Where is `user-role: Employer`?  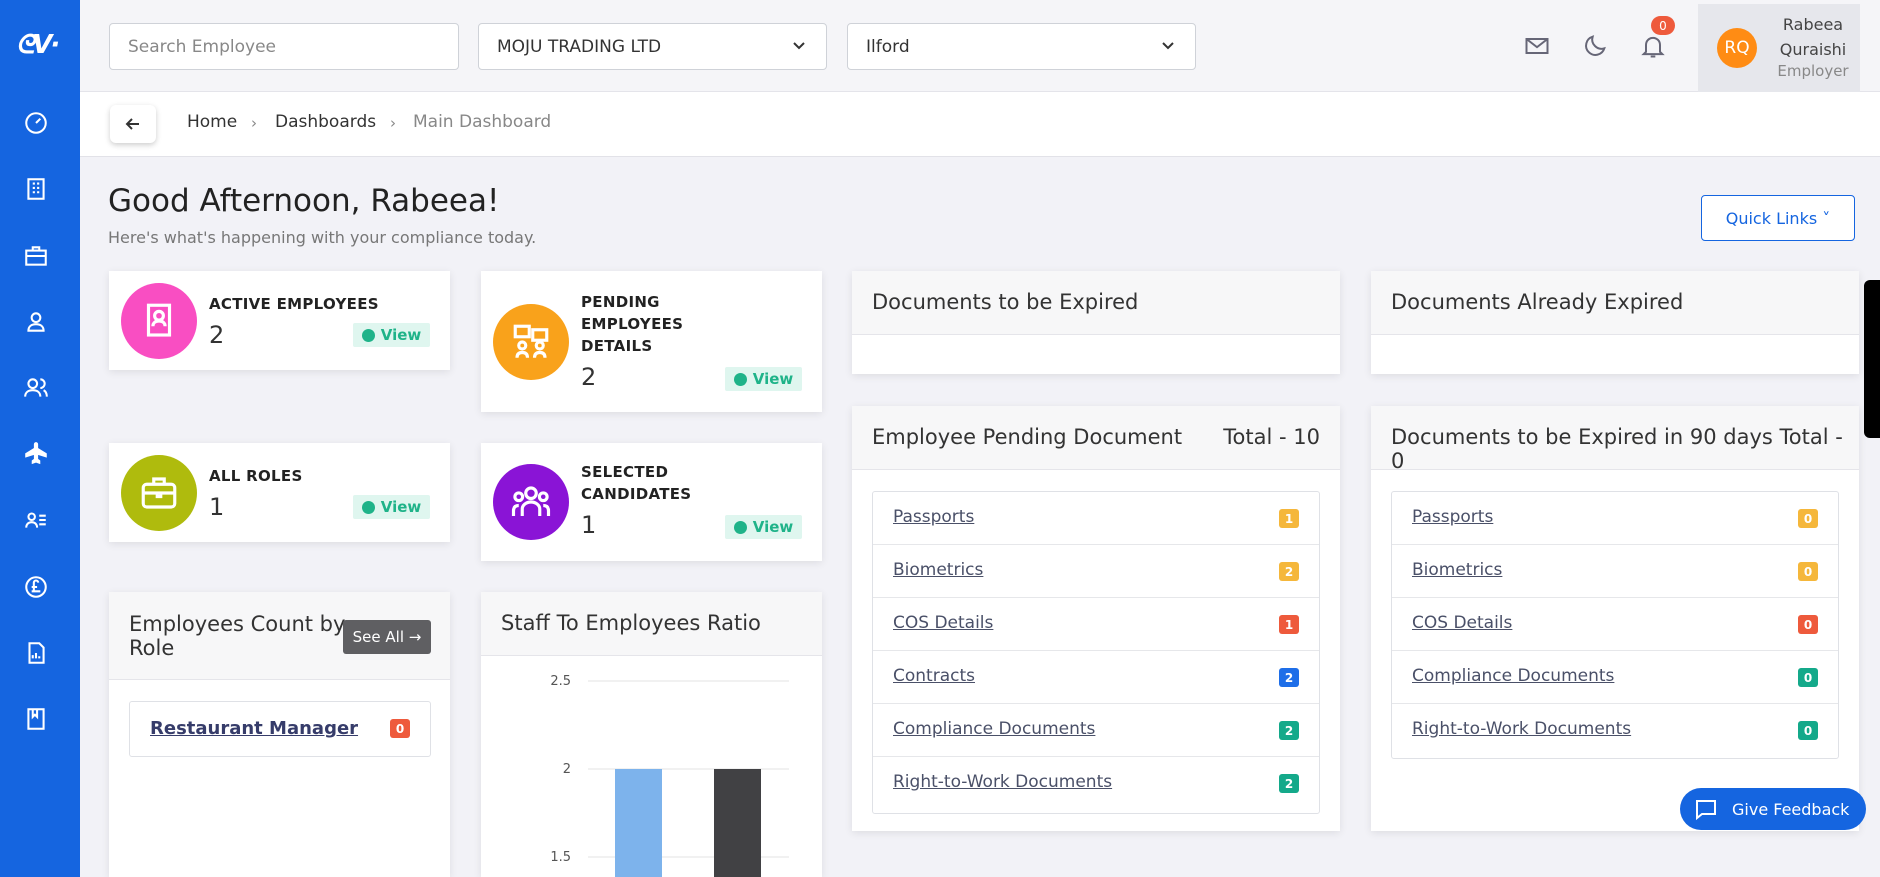
user-role: Employer is located at coordinates (1813, 71).